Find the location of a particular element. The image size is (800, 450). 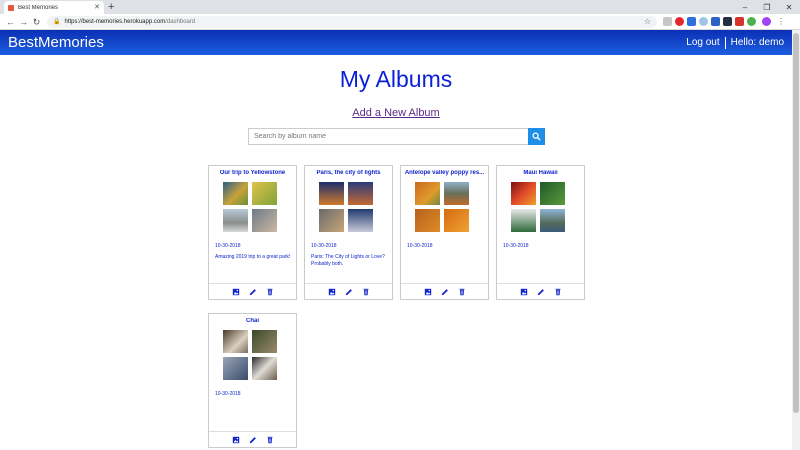

album-card: Chai 10-30-2018 is located at coordinates (252, 380).